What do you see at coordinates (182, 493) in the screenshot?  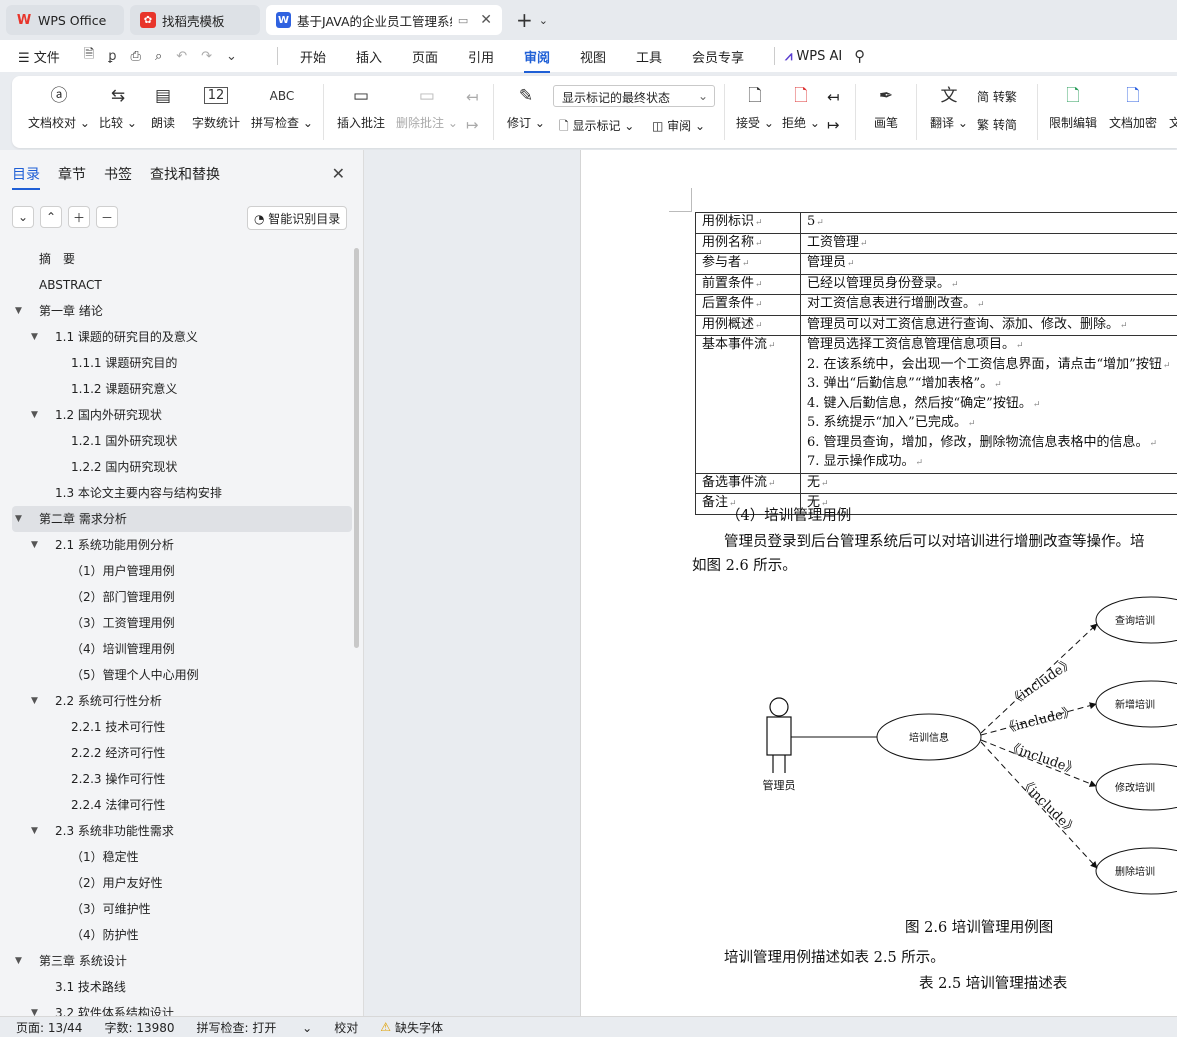 I see `toc-item: 1.3 本论文主要内容与结构安排` at bounding box center [182, 493].